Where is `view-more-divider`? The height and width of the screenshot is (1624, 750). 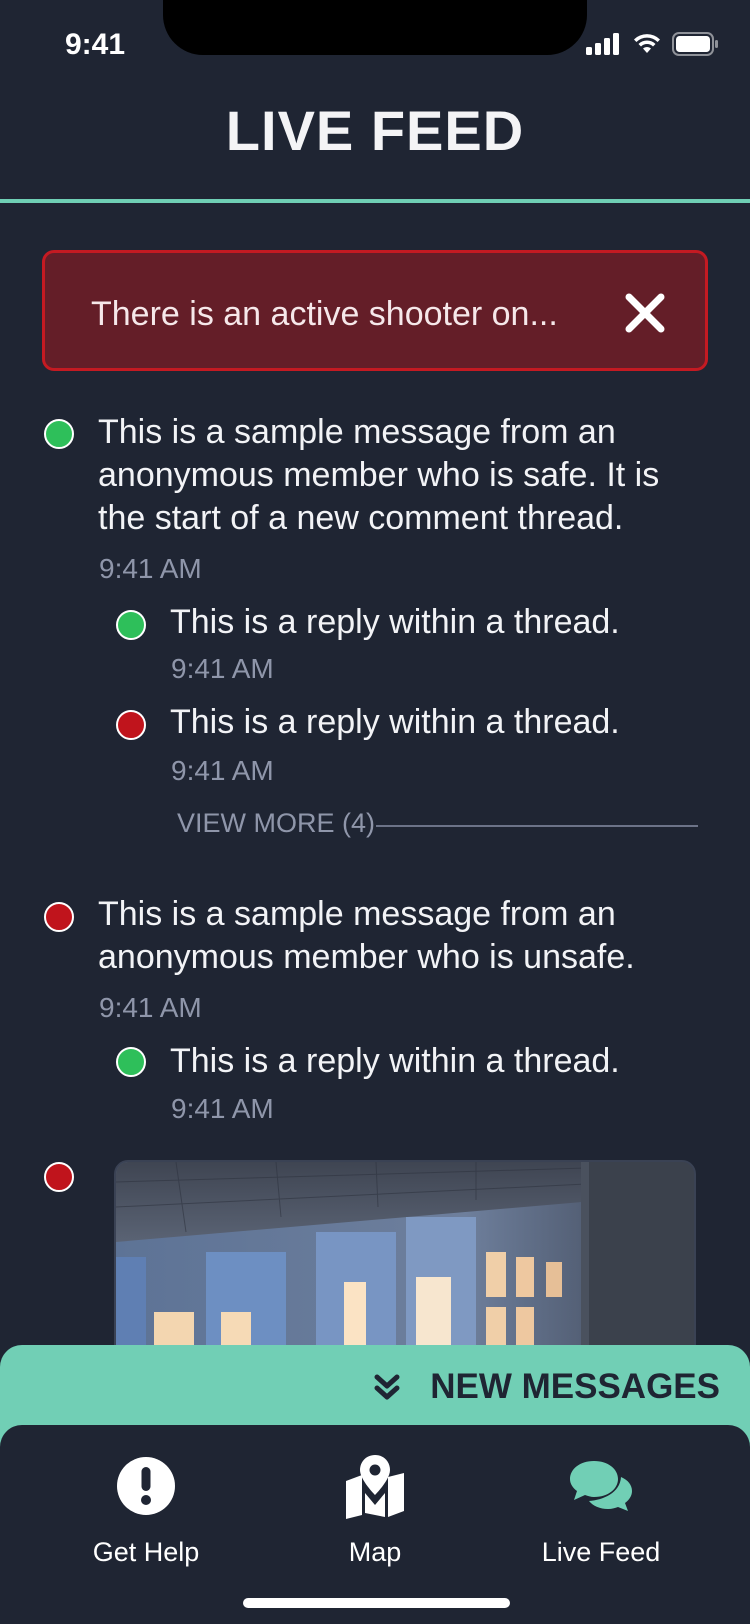
view-more-divider is located at coordinates (537, 826).